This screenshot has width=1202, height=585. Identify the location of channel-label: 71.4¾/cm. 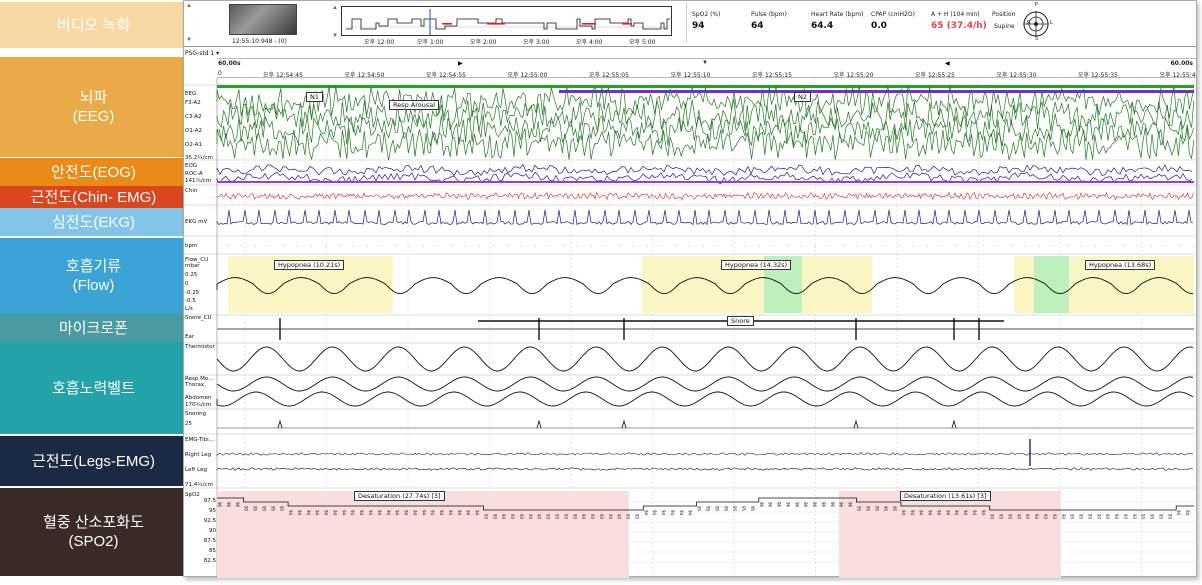
(199, 485).